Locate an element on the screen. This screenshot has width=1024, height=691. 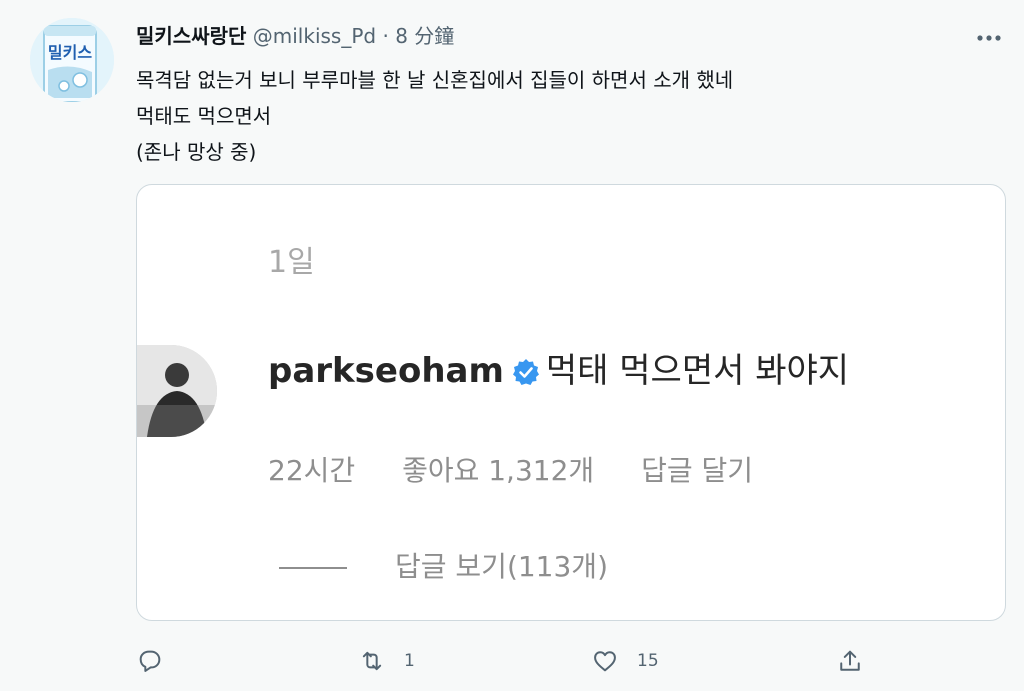
view-replies-label: 답글 보기(113개) is located at coordinates (501, 566).